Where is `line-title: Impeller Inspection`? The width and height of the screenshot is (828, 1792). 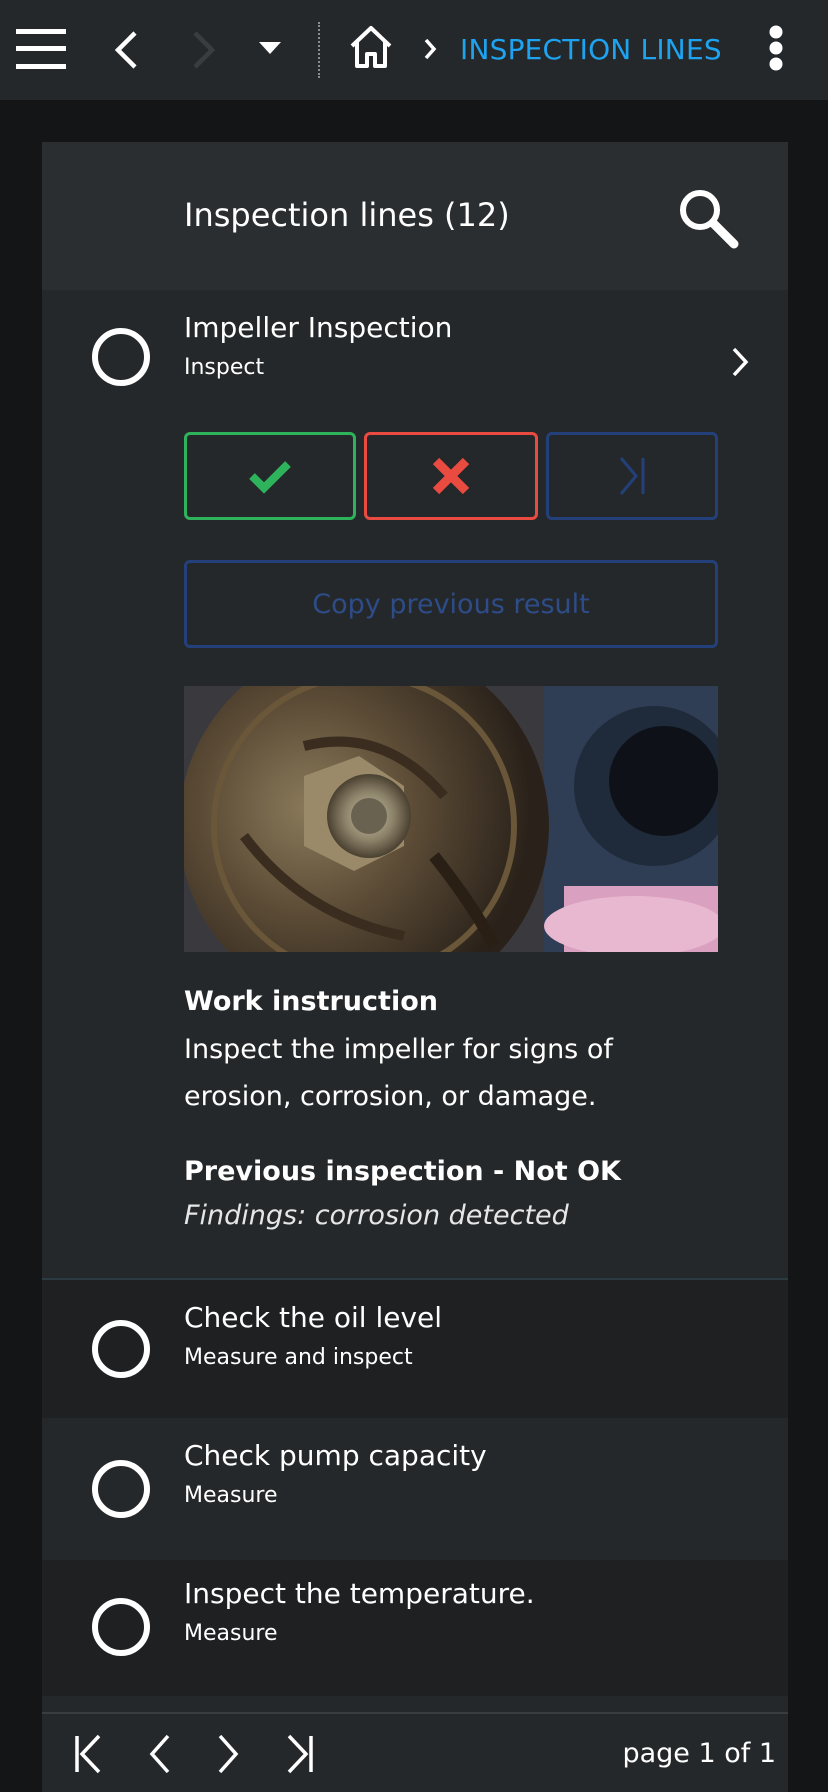 line-title: Impeller Inspection is located at coordinates (318, 328).